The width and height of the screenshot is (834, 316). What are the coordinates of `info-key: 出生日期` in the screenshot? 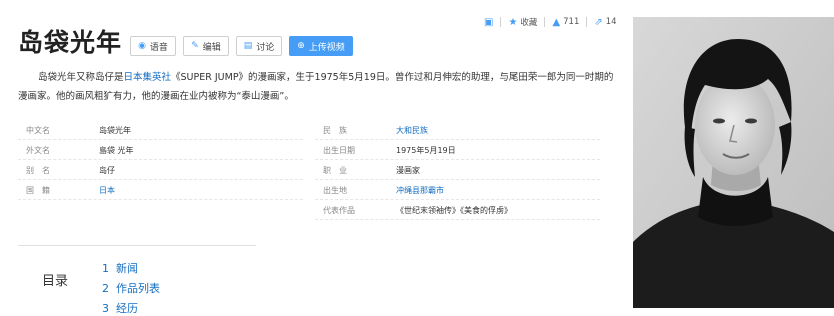 It's located at (339, 150).